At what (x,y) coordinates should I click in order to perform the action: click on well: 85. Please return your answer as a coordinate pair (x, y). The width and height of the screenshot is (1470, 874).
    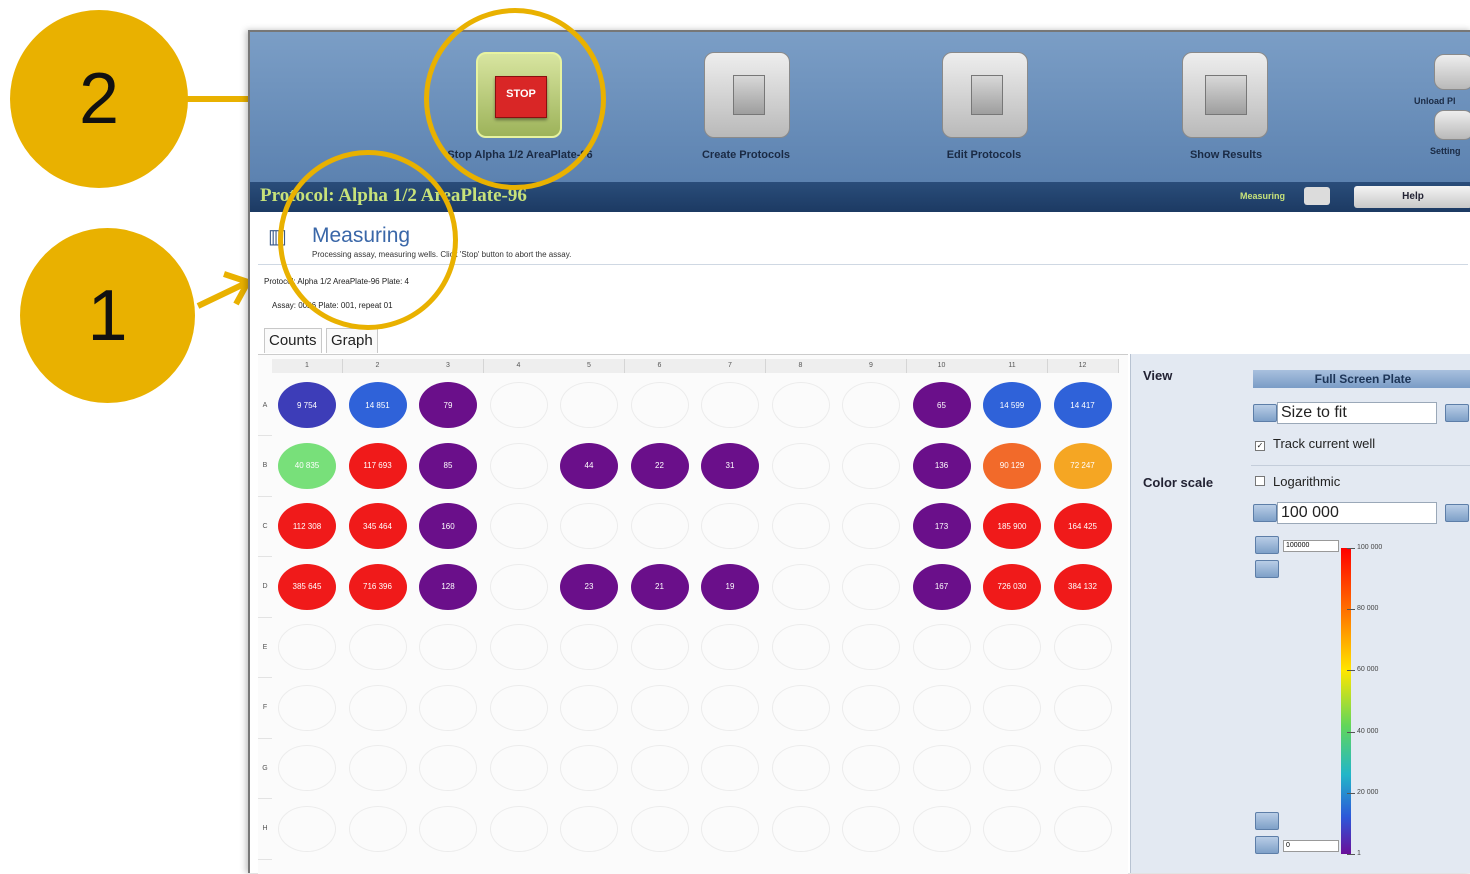
    Looking at the image, I should click on (448, 465).